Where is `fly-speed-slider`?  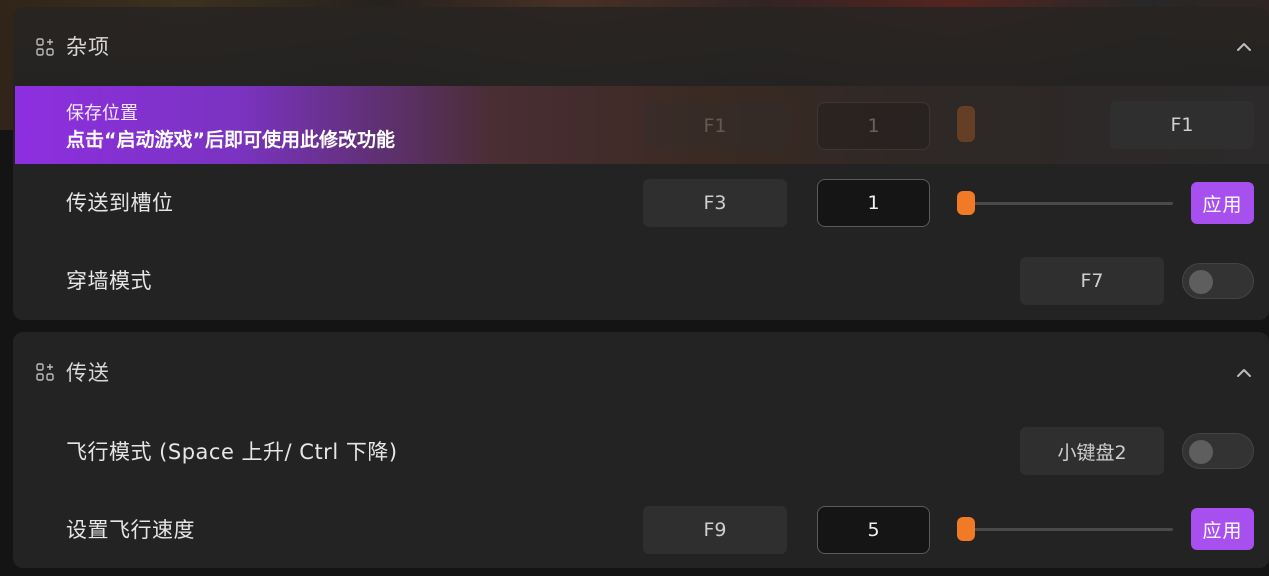
fly-speed-slider is located at coordinates (1065, 529).